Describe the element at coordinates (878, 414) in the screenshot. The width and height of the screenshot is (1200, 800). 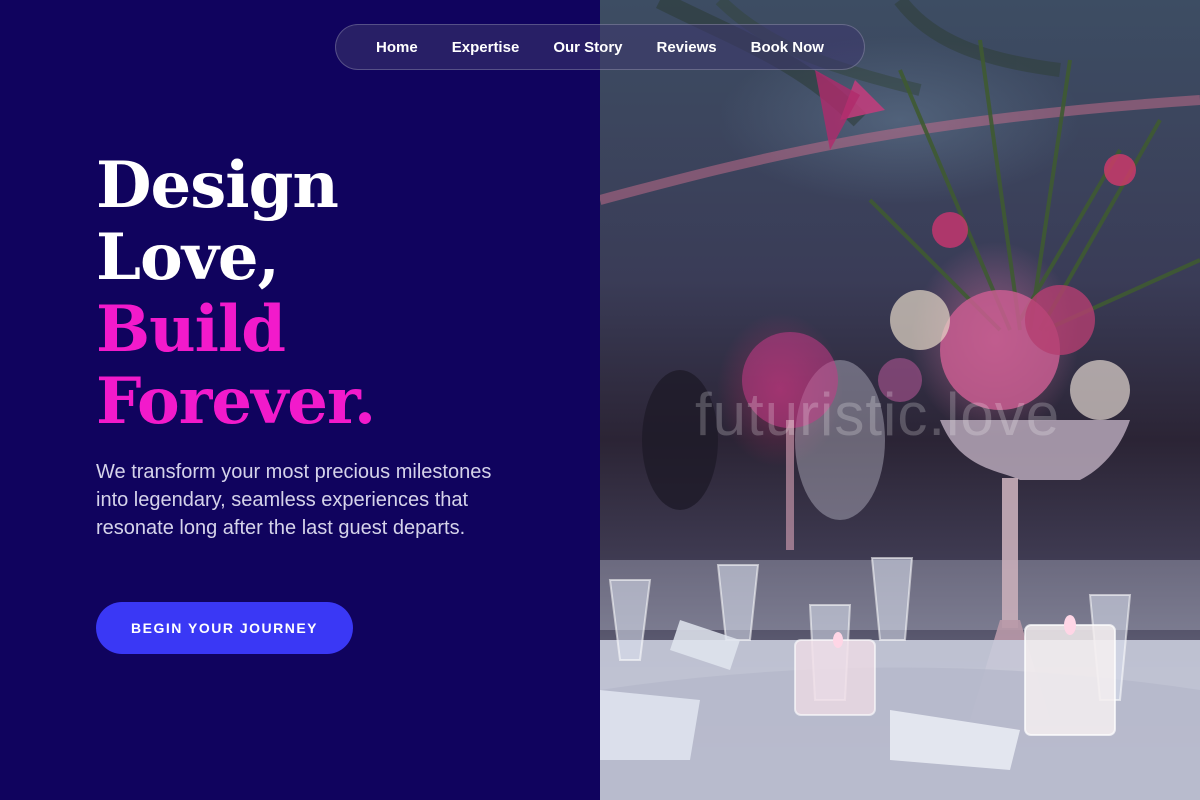
I see `watermark-text: futuristic.love` at that location.